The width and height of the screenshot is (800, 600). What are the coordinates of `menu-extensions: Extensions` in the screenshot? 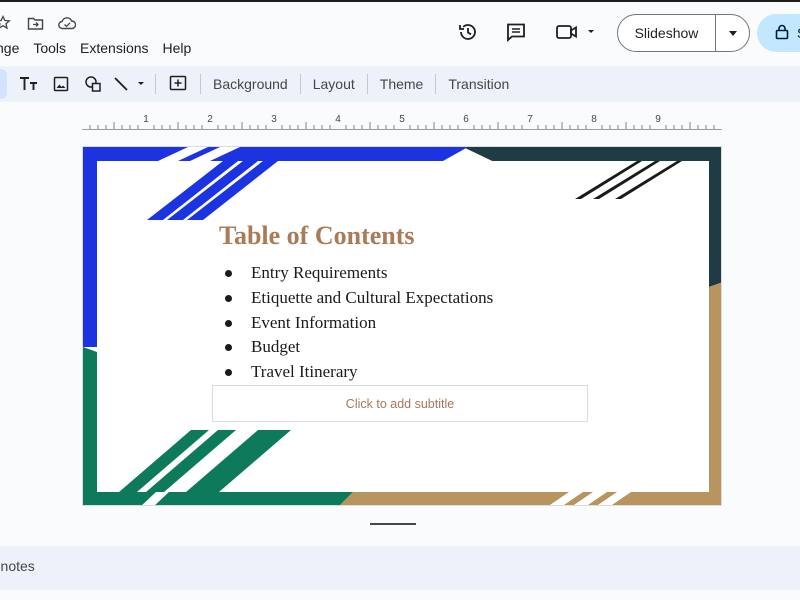 It's located at (114, 48).